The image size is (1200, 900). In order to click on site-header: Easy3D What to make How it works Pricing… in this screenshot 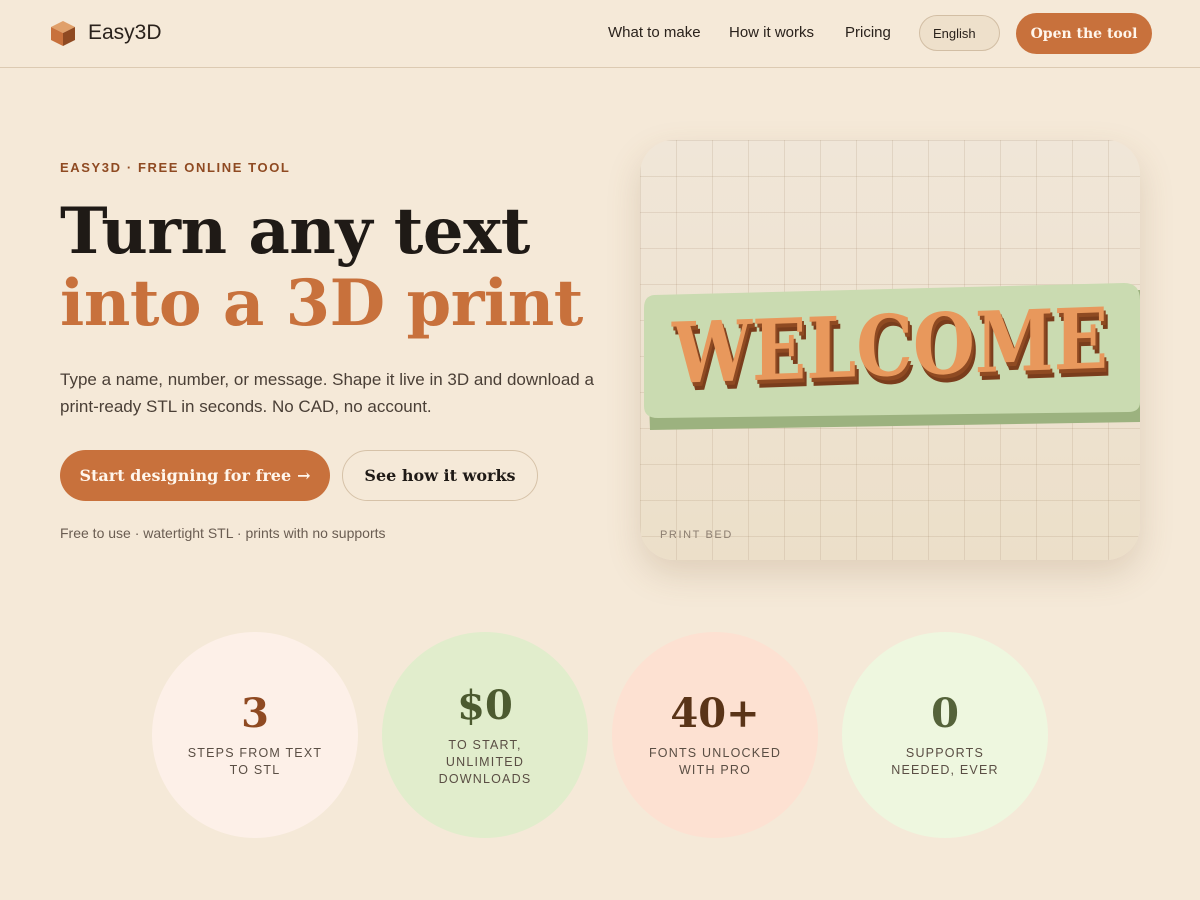, I will do `click(600, 34)`.